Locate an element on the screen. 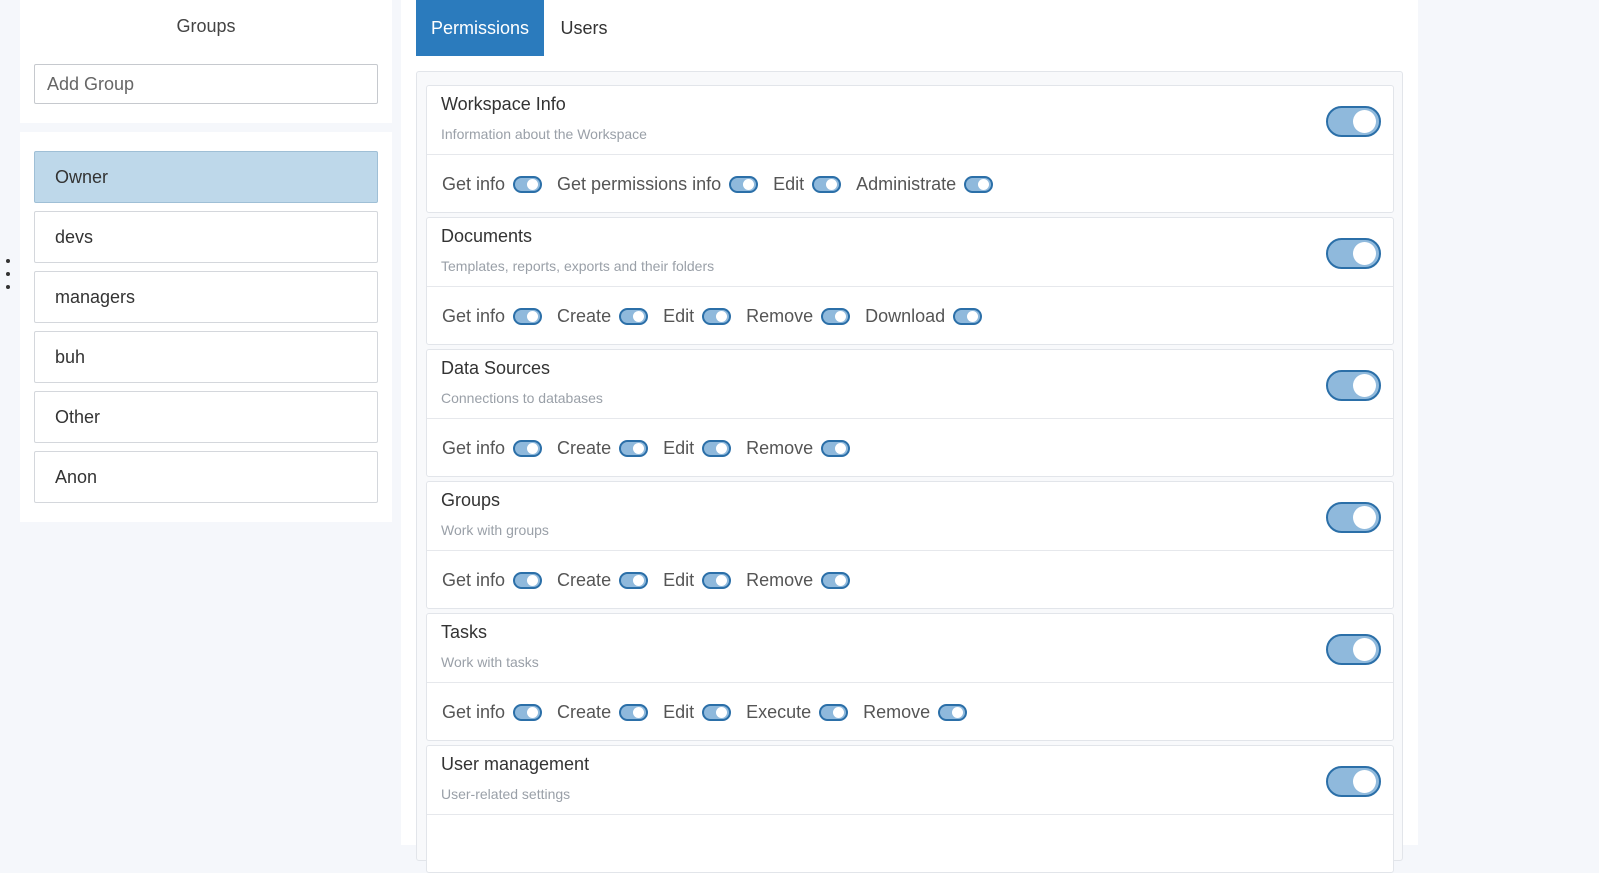 The height and width of the screenshot is (873, 1599). group-item-label: devs is located at coordinates (74, 236).